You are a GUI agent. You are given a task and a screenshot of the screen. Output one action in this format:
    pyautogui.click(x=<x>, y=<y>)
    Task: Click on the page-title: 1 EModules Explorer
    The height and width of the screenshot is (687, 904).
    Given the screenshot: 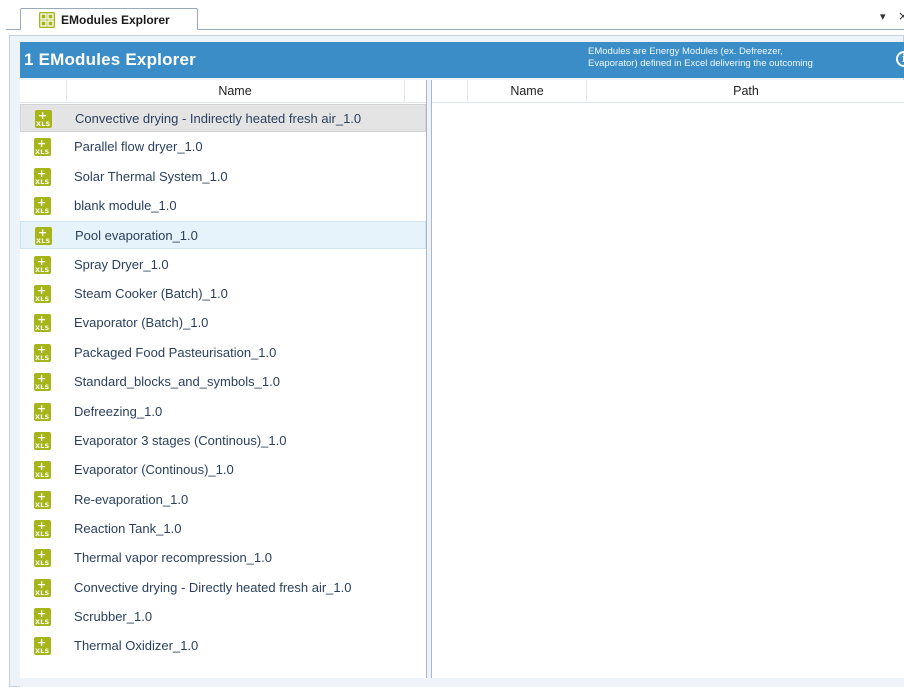 What is the action you would take?
    pyautogui.click(x=110, y=59)
    